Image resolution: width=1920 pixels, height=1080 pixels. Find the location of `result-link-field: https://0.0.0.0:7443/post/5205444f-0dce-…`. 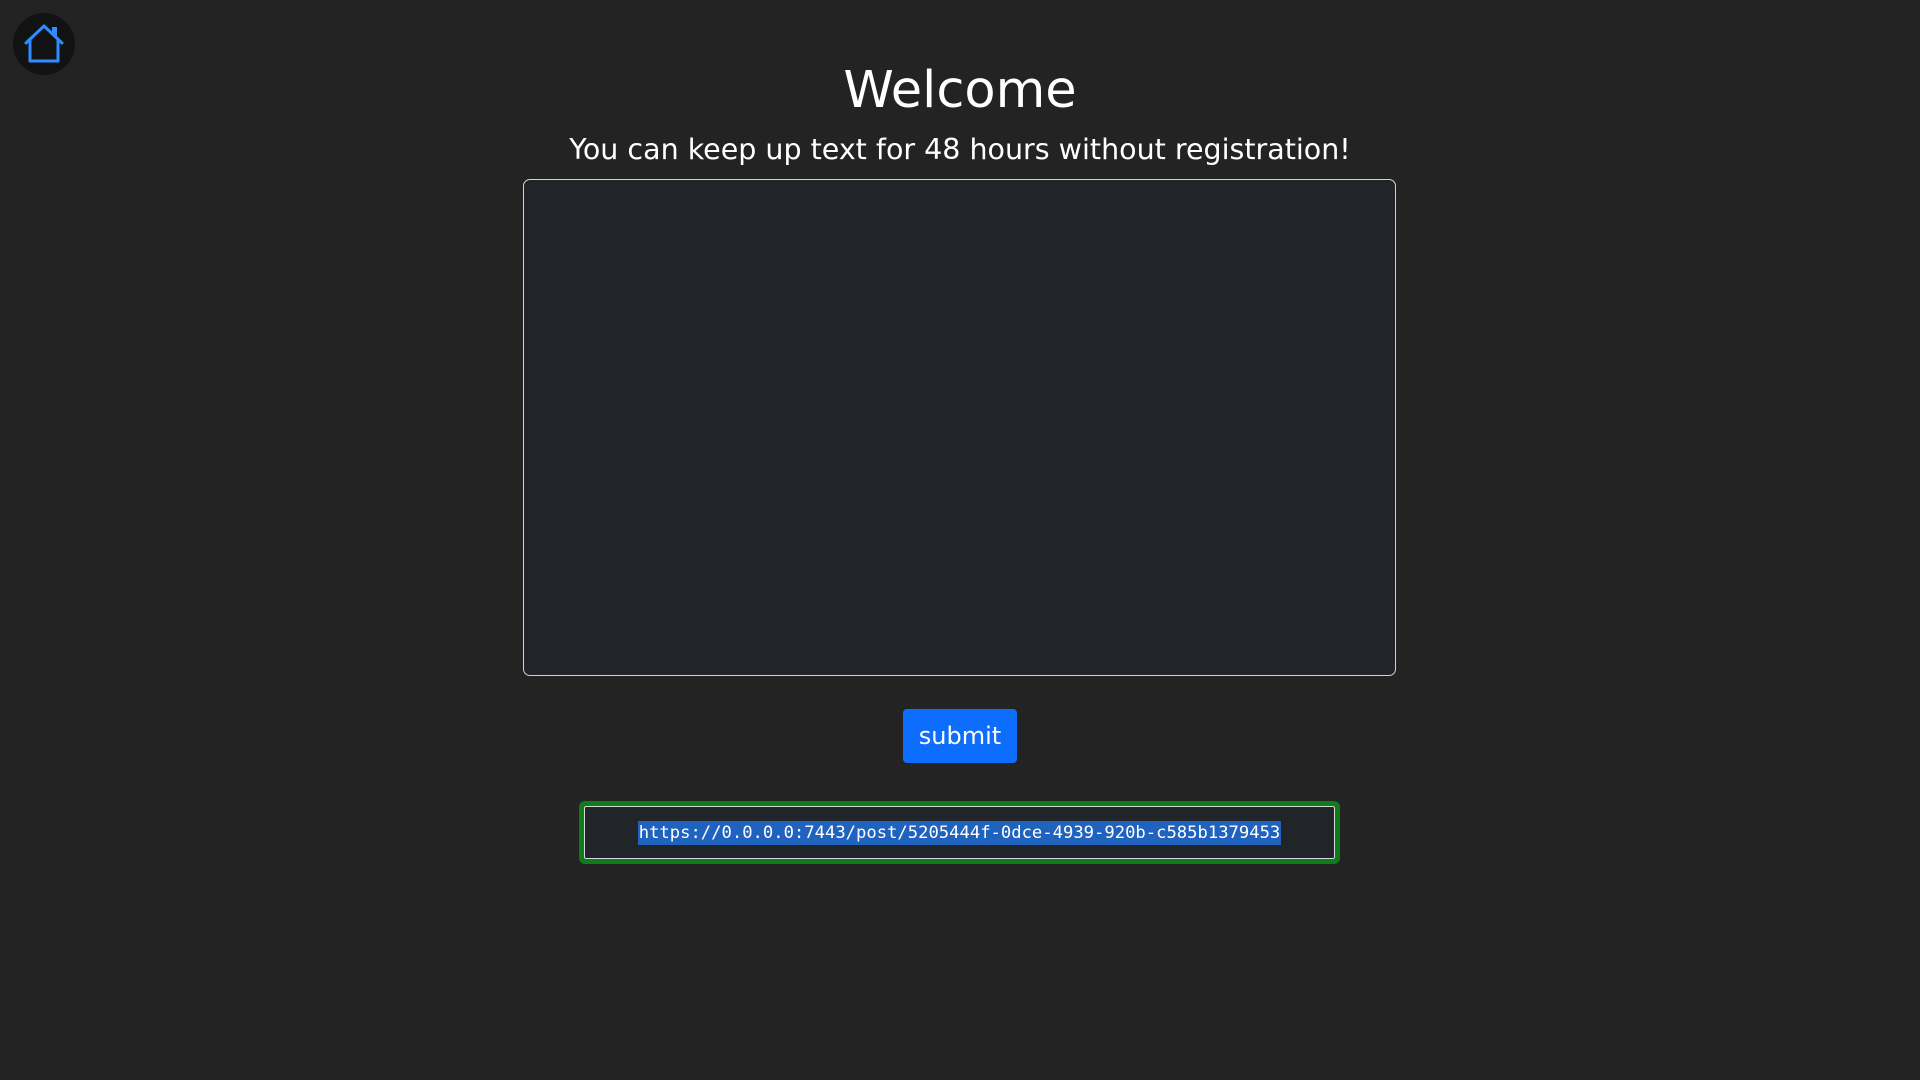

result-link-field: https://0.0.0.0:7443/post/5205444f-0dce-… is located at coordinates (959, 832).